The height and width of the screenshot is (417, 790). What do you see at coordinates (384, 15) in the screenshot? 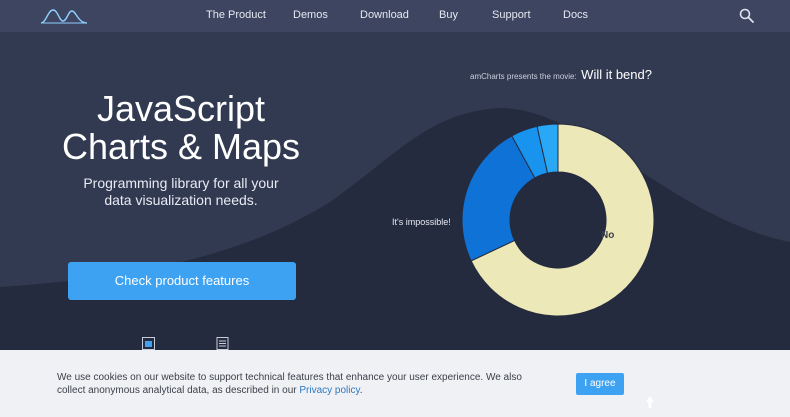
I see `nav-item-download: Download` at bounding box center [384, 15].